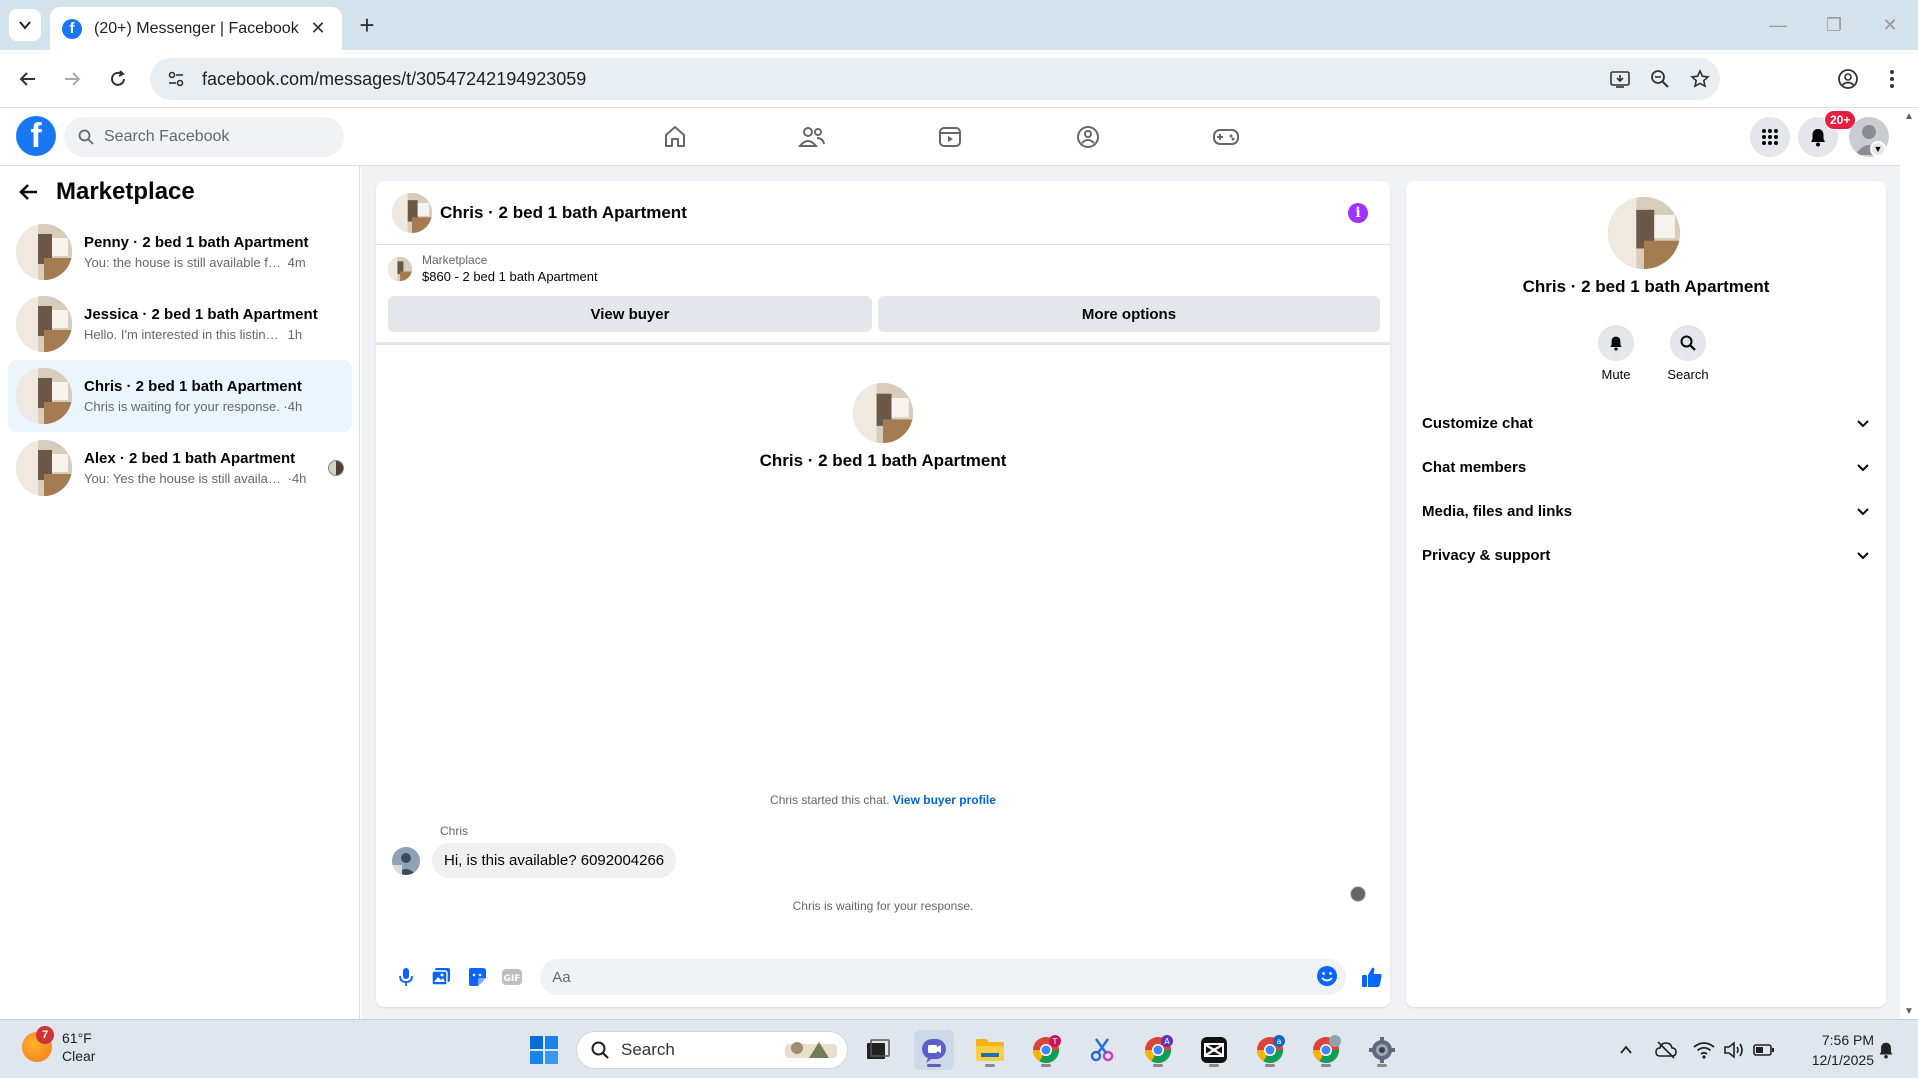 The image size is (1918, 1078). Describe the element at coordinates (1878, 149) in the screenshot. I see `account-caret-icon: ▼` at that location.